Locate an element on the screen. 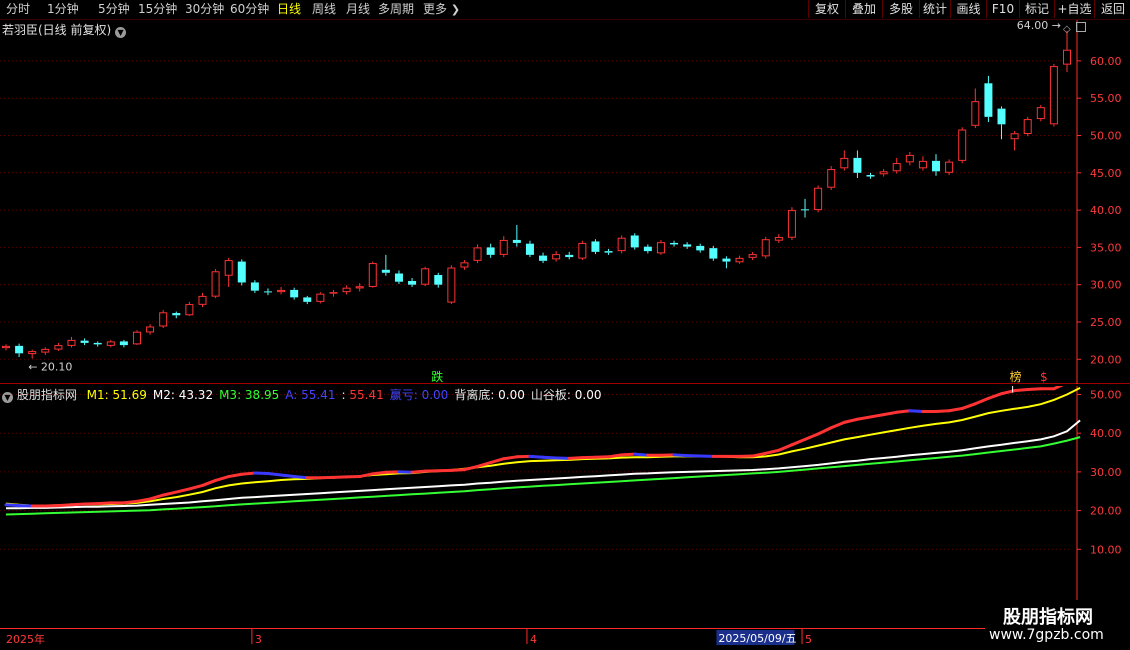 The image size is (1130, 650). mark-button: 标记 is located at coordinates (1036, 9).